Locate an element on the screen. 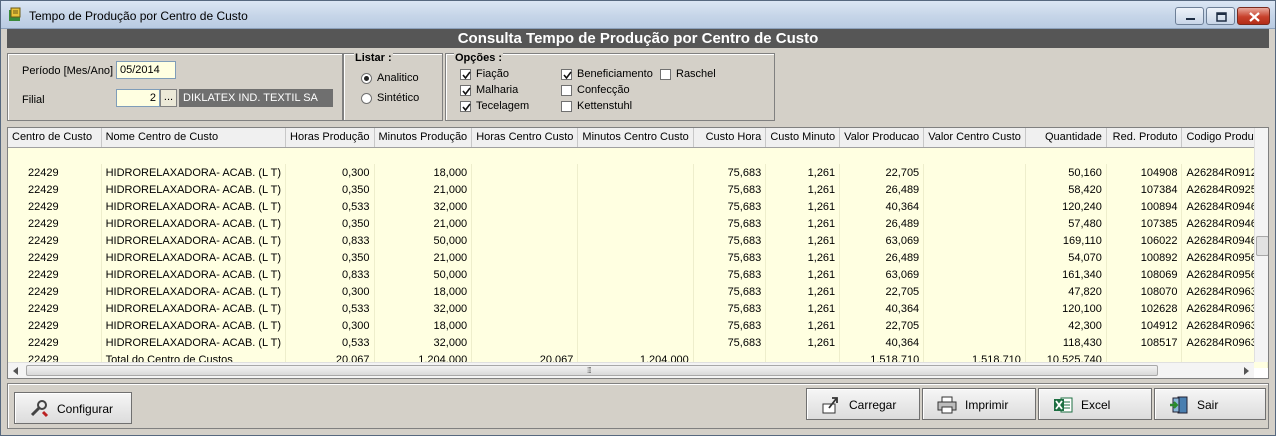  col-header-quantidade: Quantidade is located at coordinates (1066, 138).